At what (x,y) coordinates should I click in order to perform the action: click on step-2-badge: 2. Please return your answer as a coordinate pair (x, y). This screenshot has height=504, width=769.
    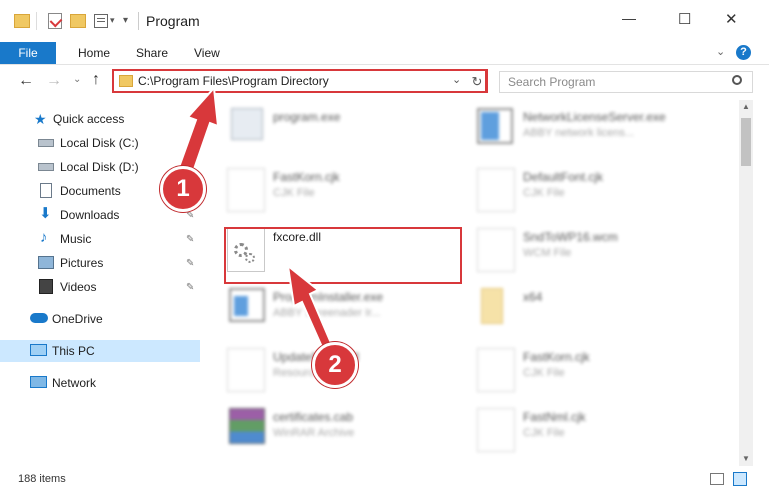
    Looking at the image, I should click on (335, 365).